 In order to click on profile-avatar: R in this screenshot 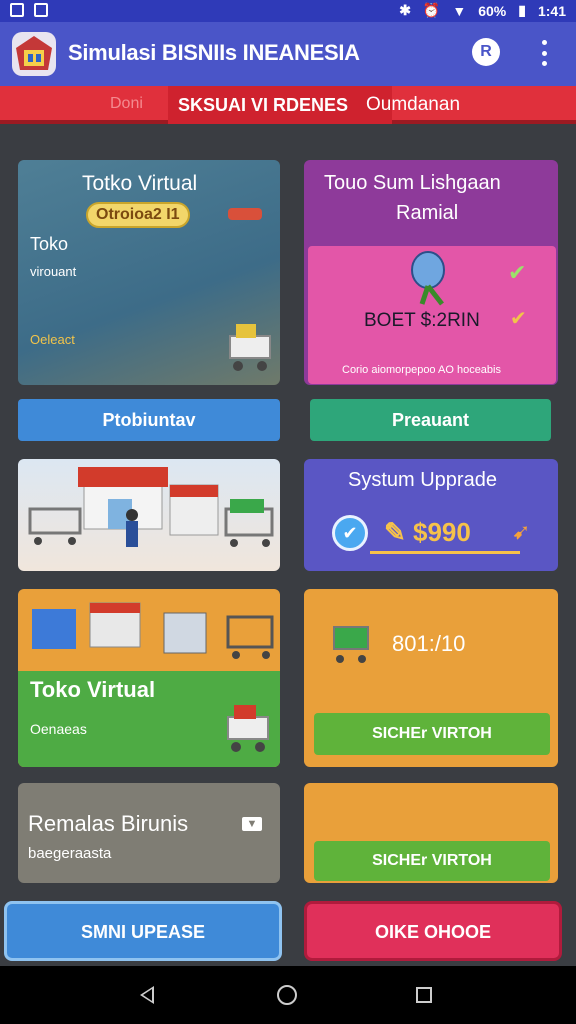, I will do `click(486, 52)`.